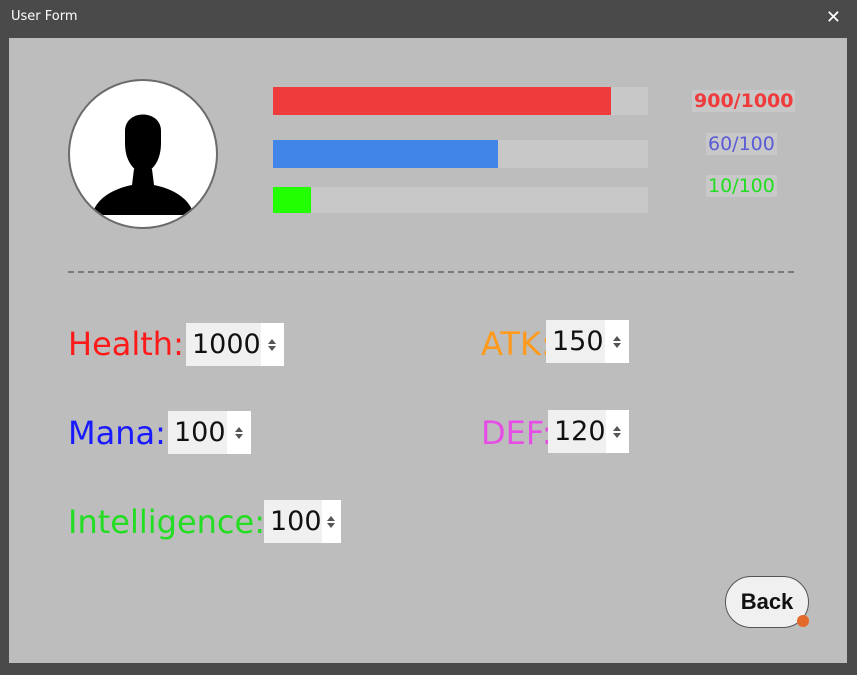 The image size is (857, 675). Describe the element at coordinates (293, 521) in the screenshot. I see `intelligence-value: 100` at that location.